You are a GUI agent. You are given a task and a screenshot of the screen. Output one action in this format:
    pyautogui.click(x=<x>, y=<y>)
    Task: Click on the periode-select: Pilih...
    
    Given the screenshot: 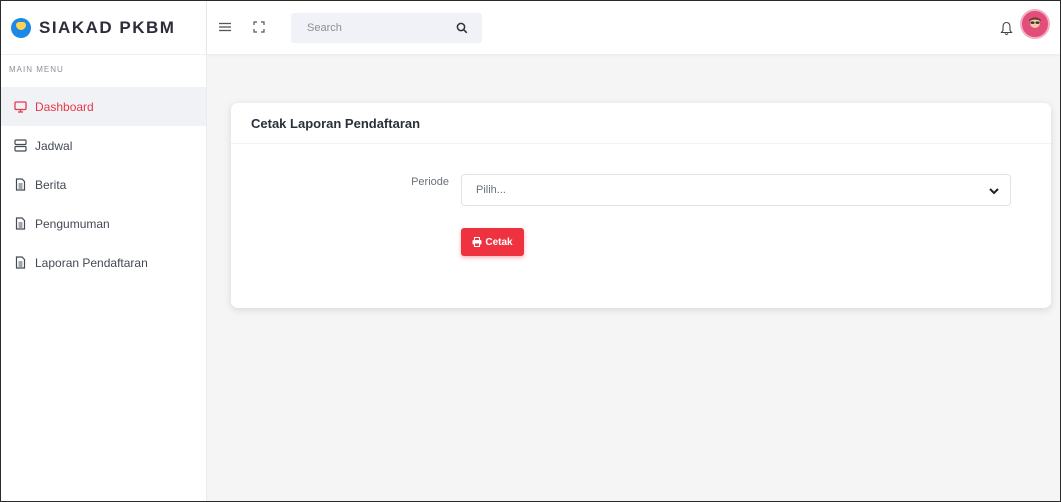 What is the action you would take?
    pyautogui.click(x=736, y=190)
    